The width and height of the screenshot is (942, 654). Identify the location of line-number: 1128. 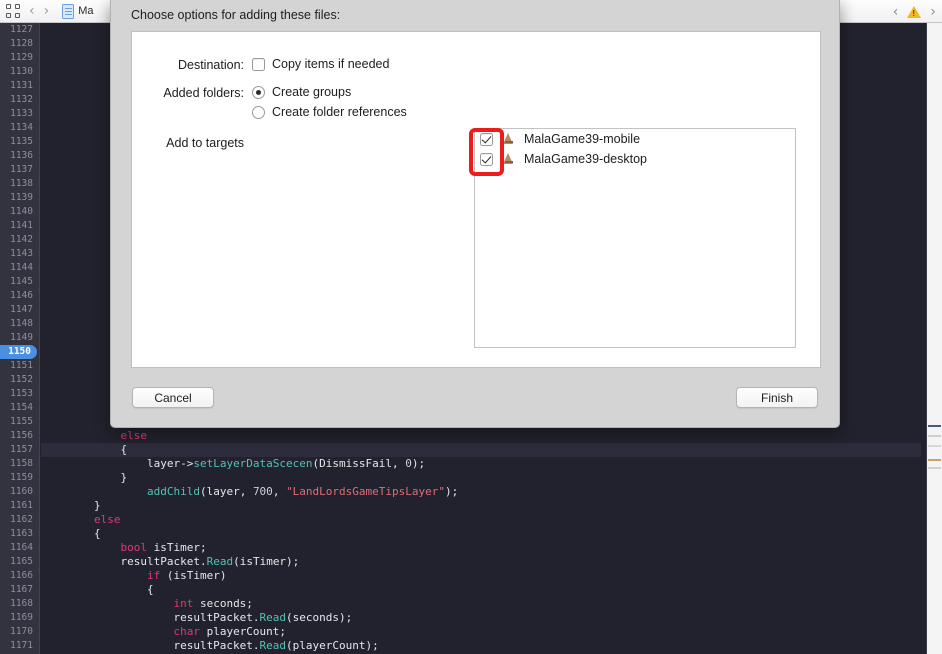
(19, 44).